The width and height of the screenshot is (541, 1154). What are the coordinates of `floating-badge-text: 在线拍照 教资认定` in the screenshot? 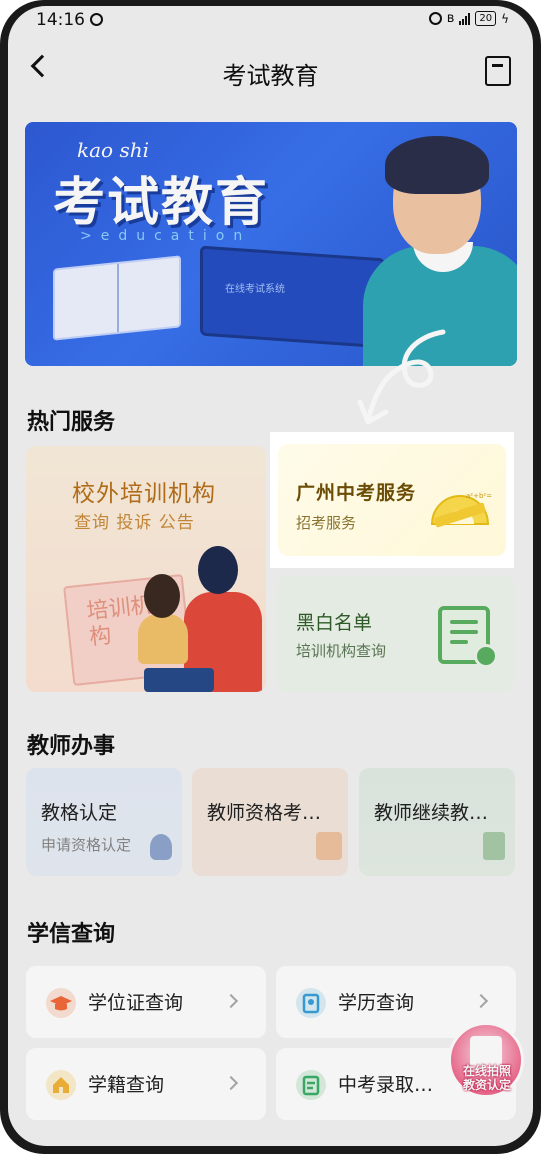 It's located at (486, 1078).